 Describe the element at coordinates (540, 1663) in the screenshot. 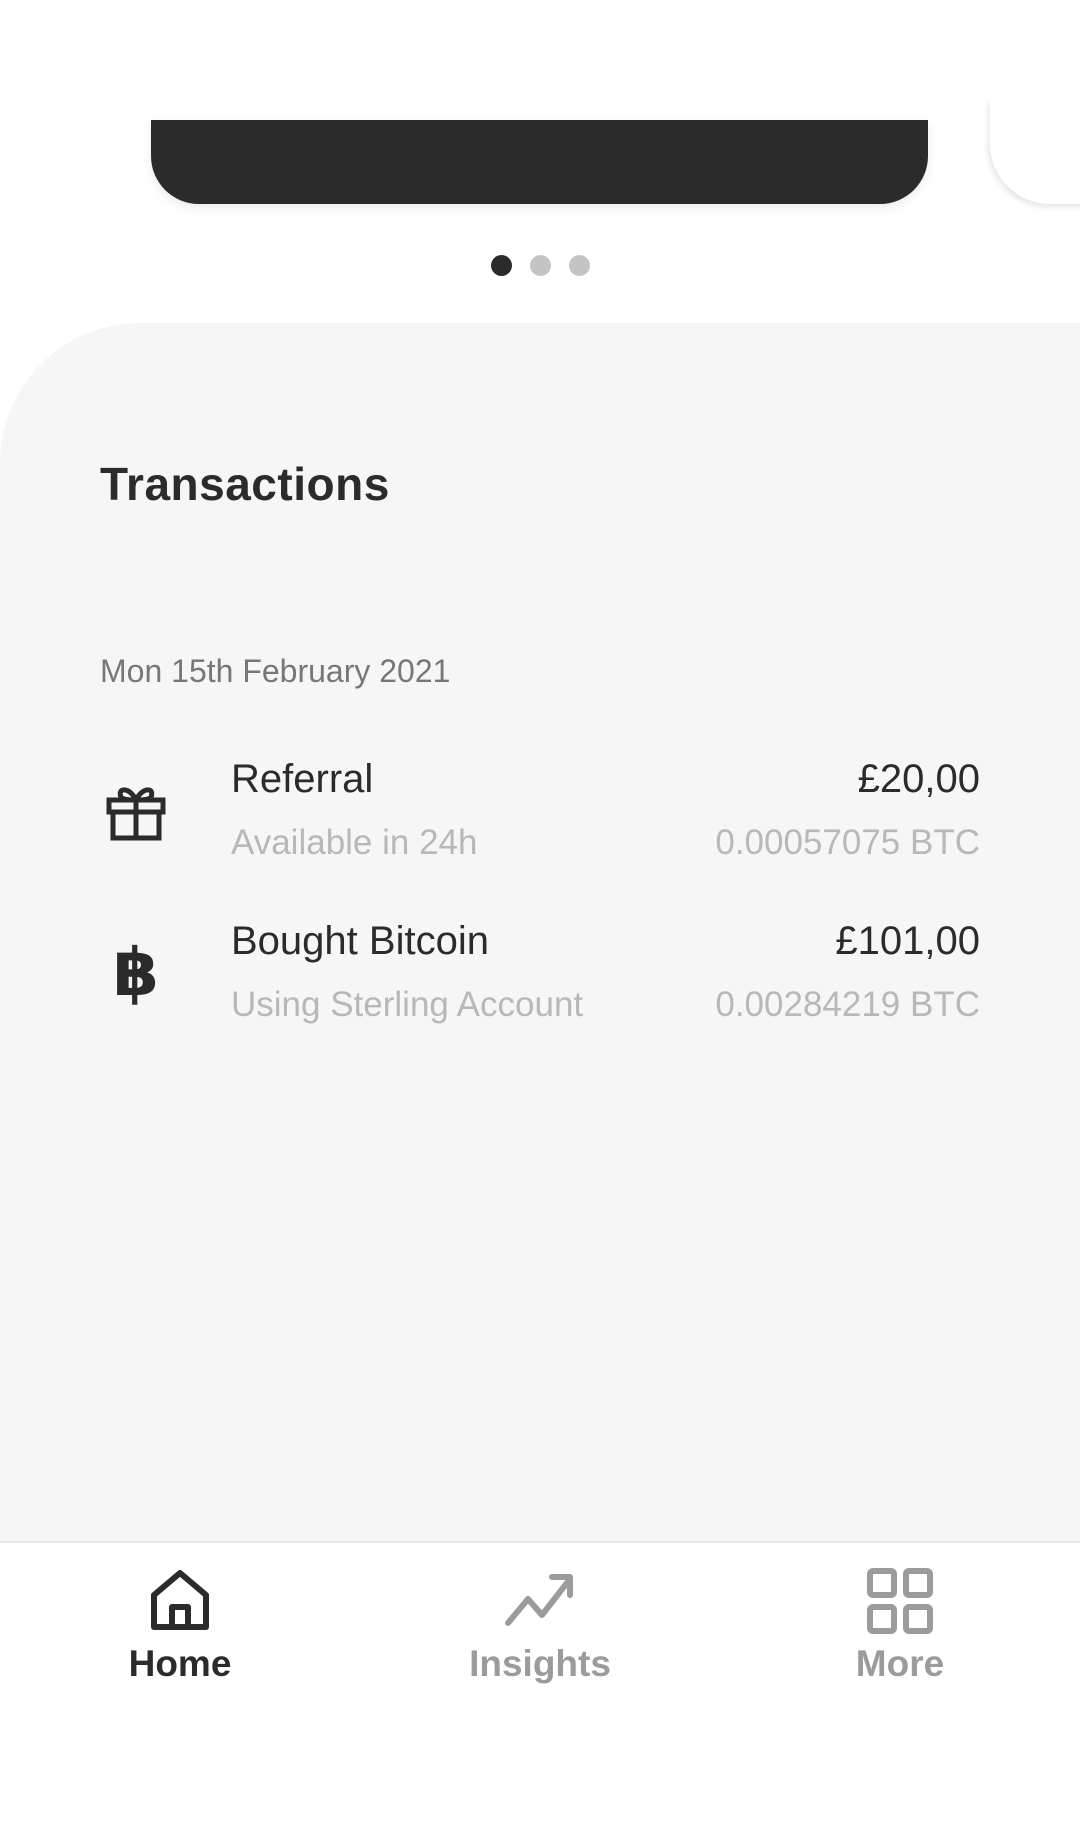

I see `nav-label: Insights` at that location.